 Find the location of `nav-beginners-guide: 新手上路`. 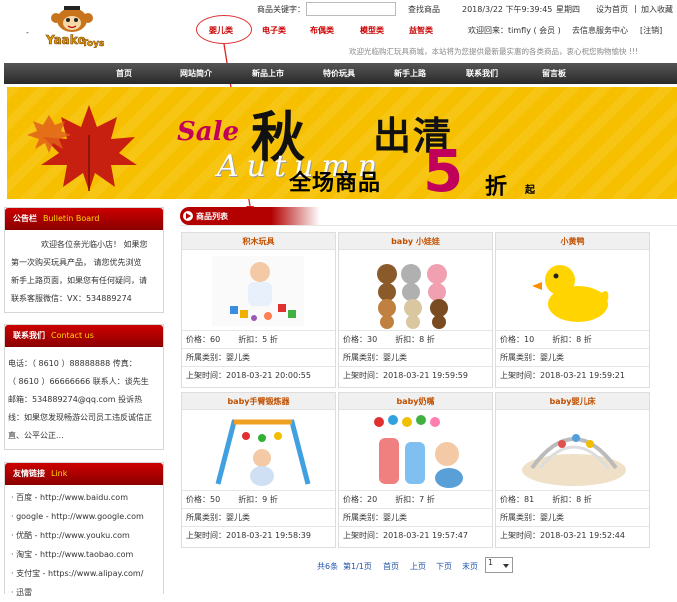

nav-beginners-guide: 新手上路 is located at coordinates (410, 73).